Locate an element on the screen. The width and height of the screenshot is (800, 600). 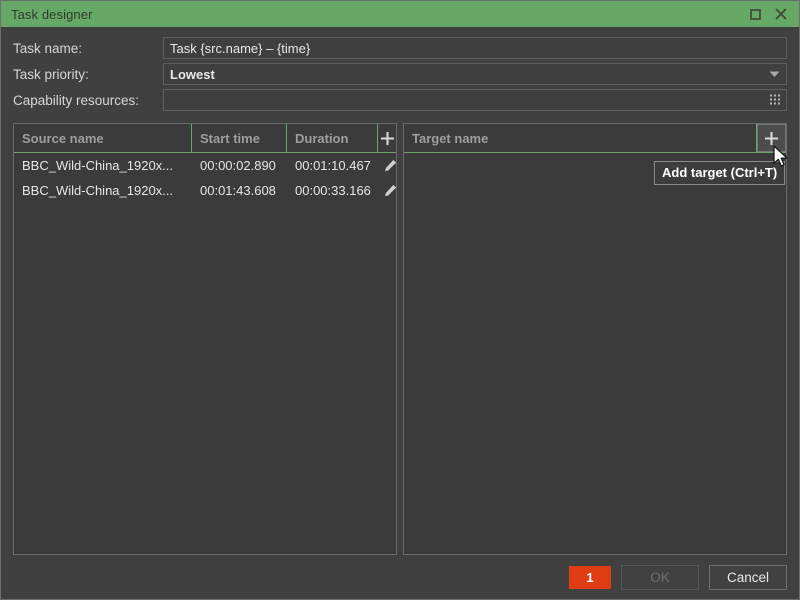
add-target-button is located at coordinates (771, 138).